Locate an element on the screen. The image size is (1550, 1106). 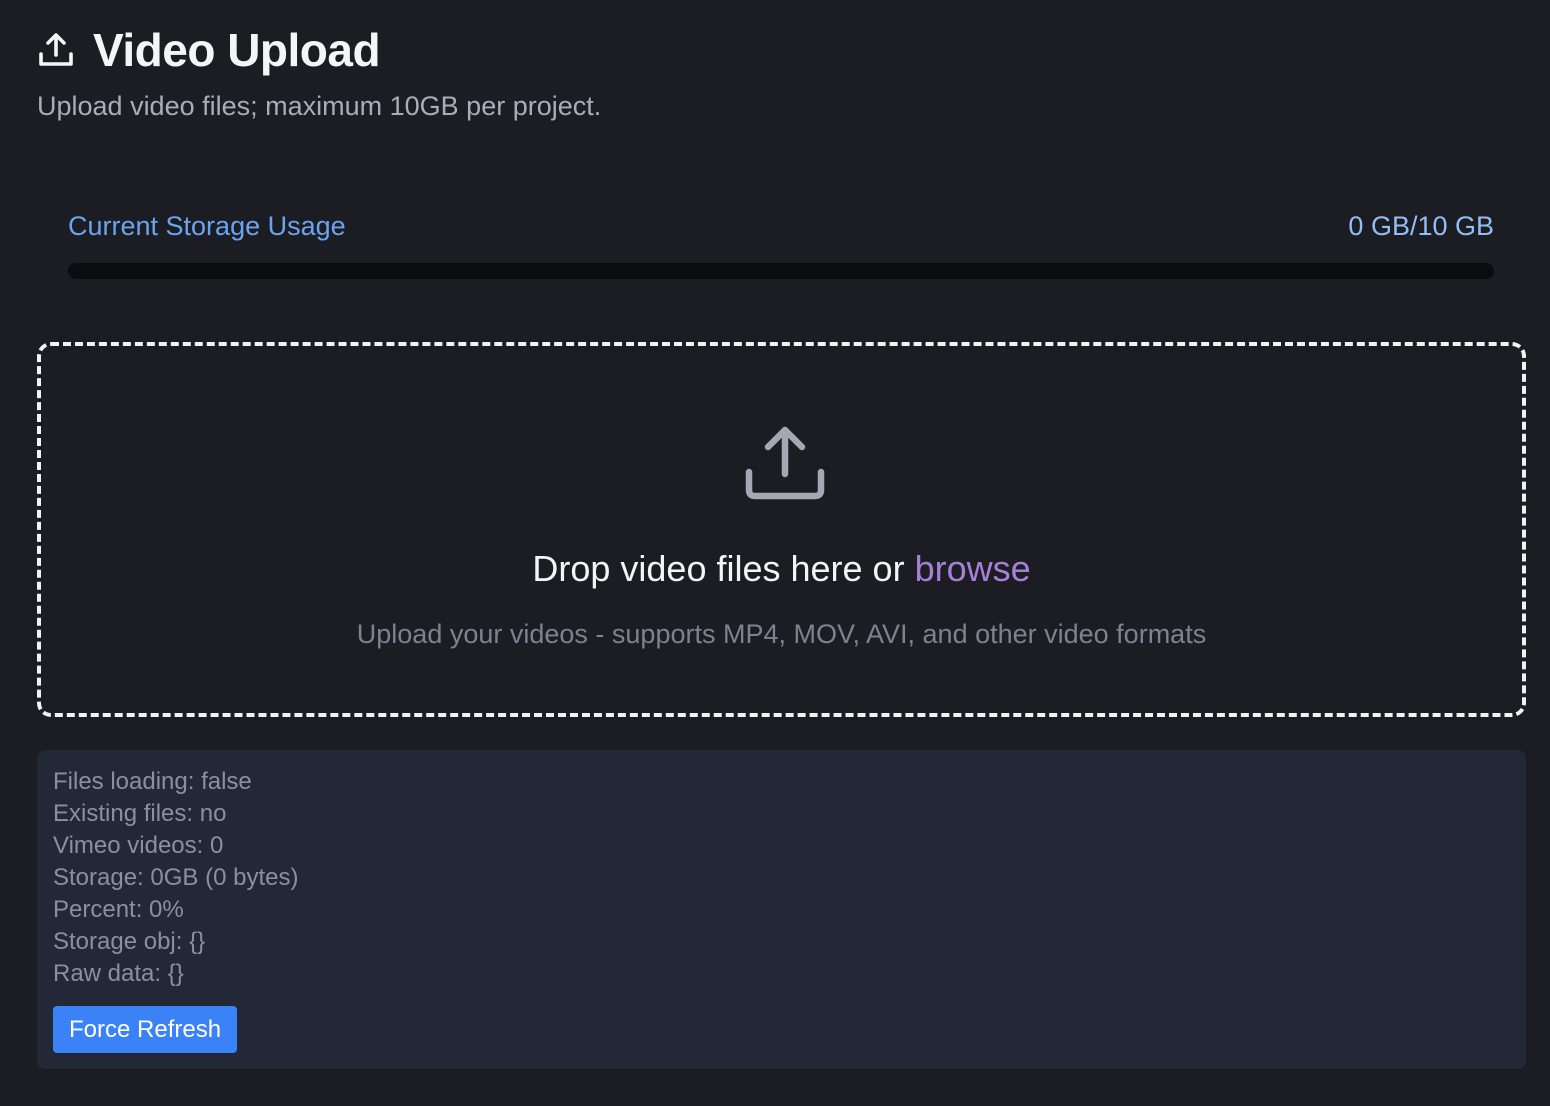
browse-link: browse is located at coordinates (973, 568).